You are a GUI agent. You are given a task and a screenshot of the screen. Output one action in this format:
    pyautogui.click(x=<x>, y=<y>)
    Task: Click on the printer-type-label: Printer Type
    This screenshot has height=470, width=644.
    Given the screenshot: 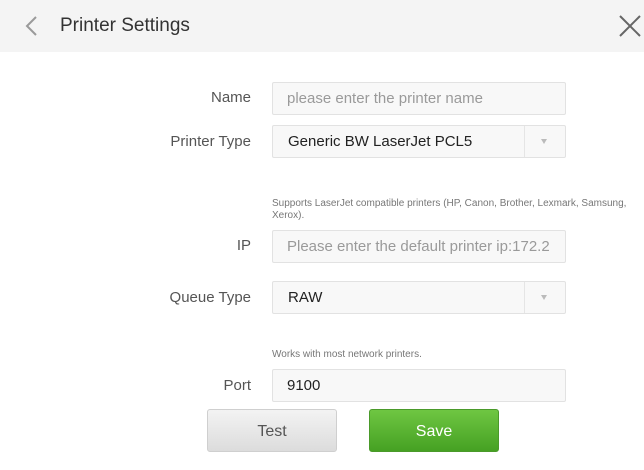 What is the action you would take?
    pyautogui.click(x=210, y=141)
    